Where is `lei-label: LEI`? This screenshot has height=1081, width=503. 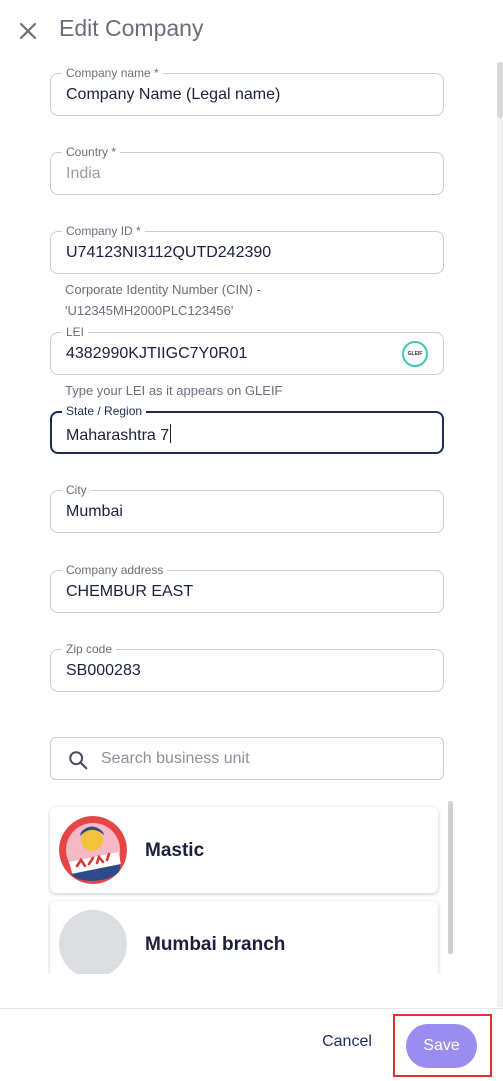 lei-label: LEI is located at coordinates (75, 332).